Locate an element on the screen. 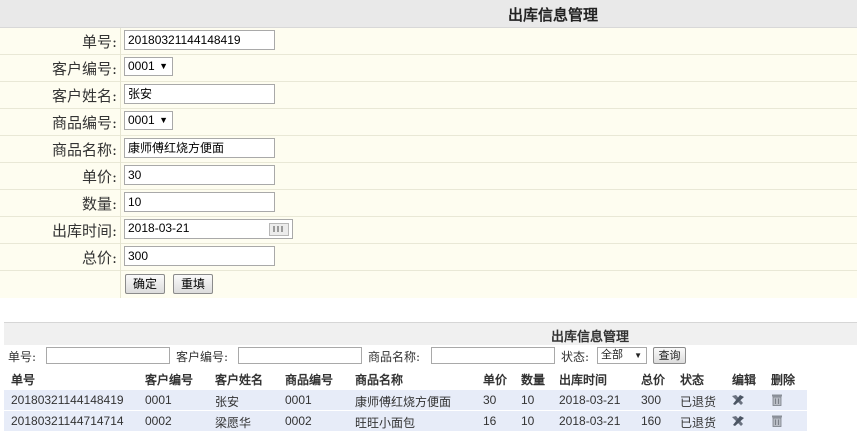 Image resolution: width=857 pixels, height=446 pixels. customer-no-value: 0001 is located at coordinates (141, 66).